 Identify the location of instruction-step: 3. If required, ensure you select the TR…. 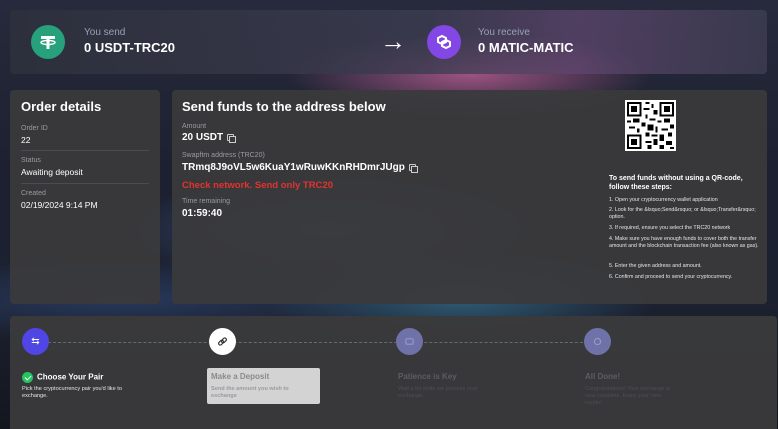
(670, 228).